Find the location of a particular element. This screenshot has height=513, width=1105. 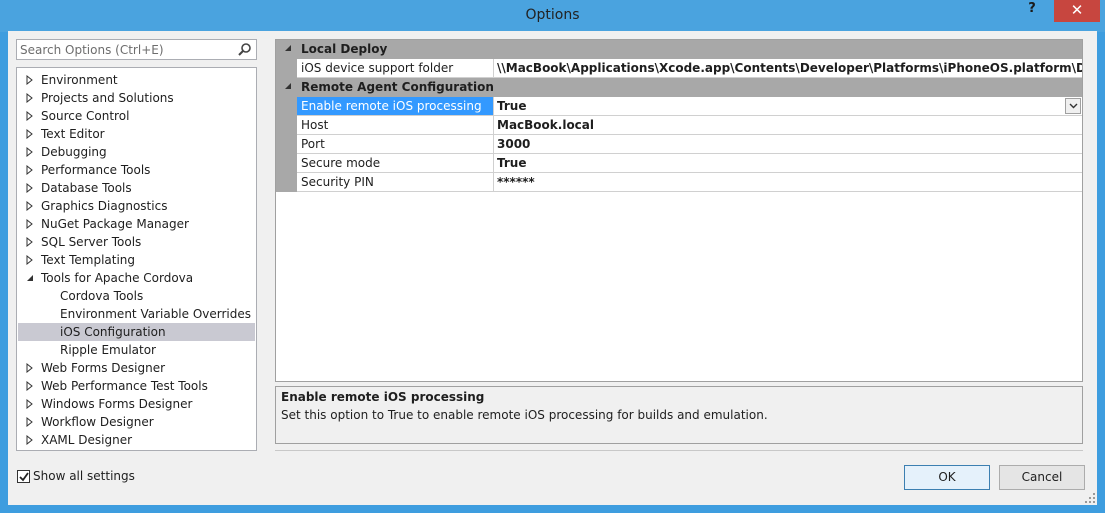

tree-item-label: Environment Variable Overrides is located at coordinates (156, 314).